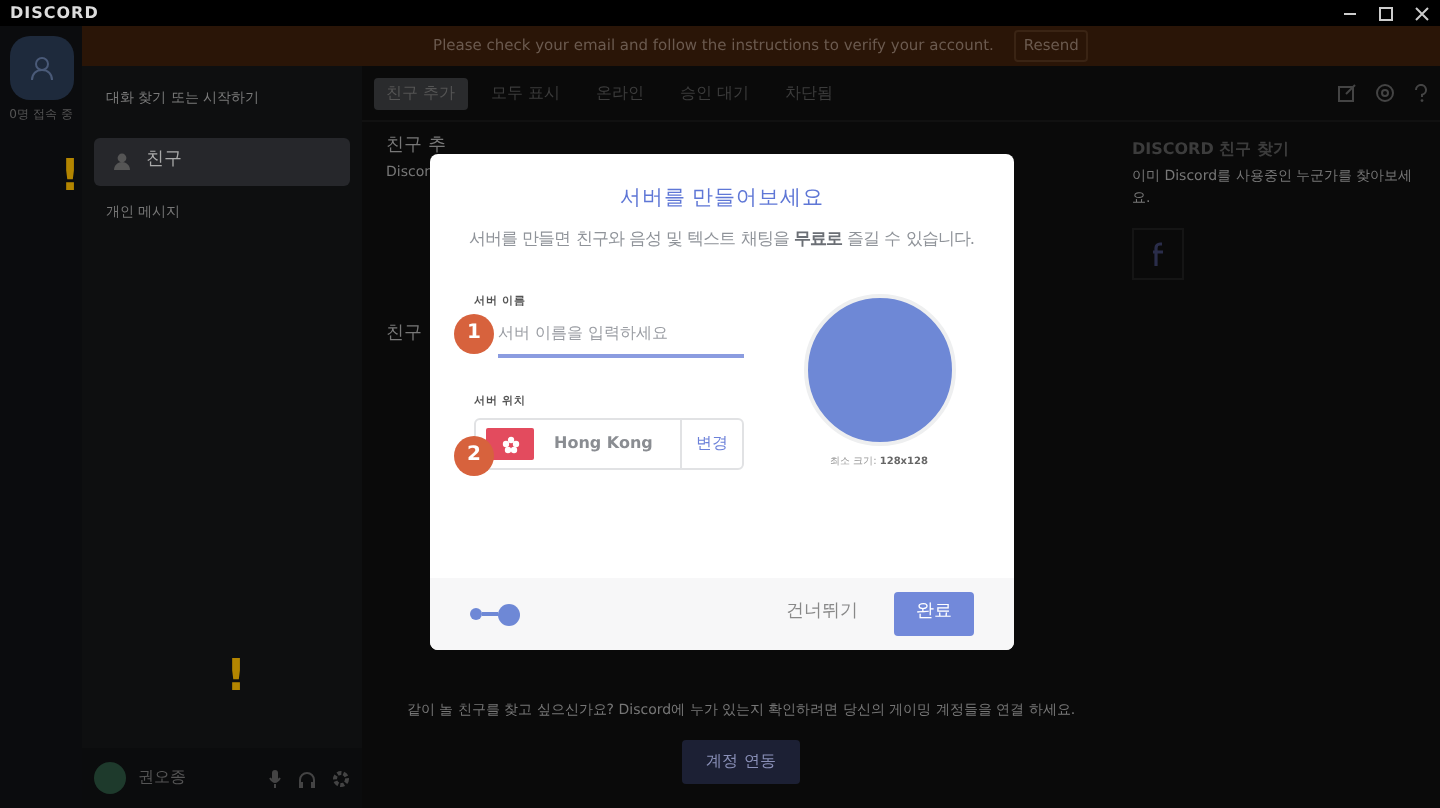 The height and width of the screenshot is (808, 1440). I want to click on section-heading: 친구 추, so click(416, 147).